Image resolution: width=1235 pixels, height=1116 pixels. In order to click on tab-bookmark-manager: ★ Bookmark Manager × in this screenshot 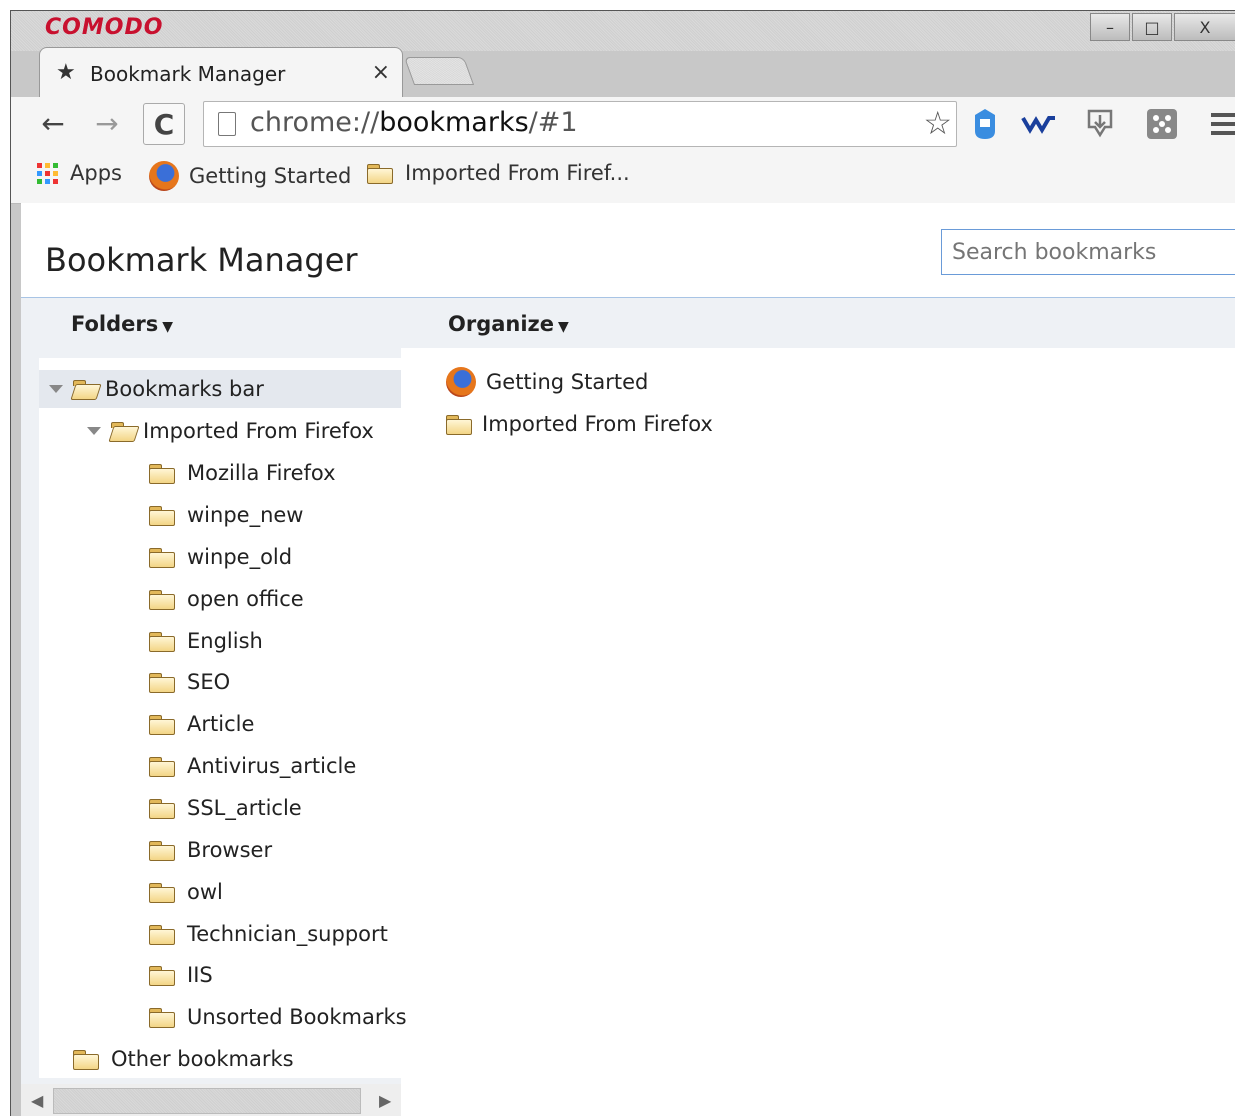, I will do `click(221, 72)`.